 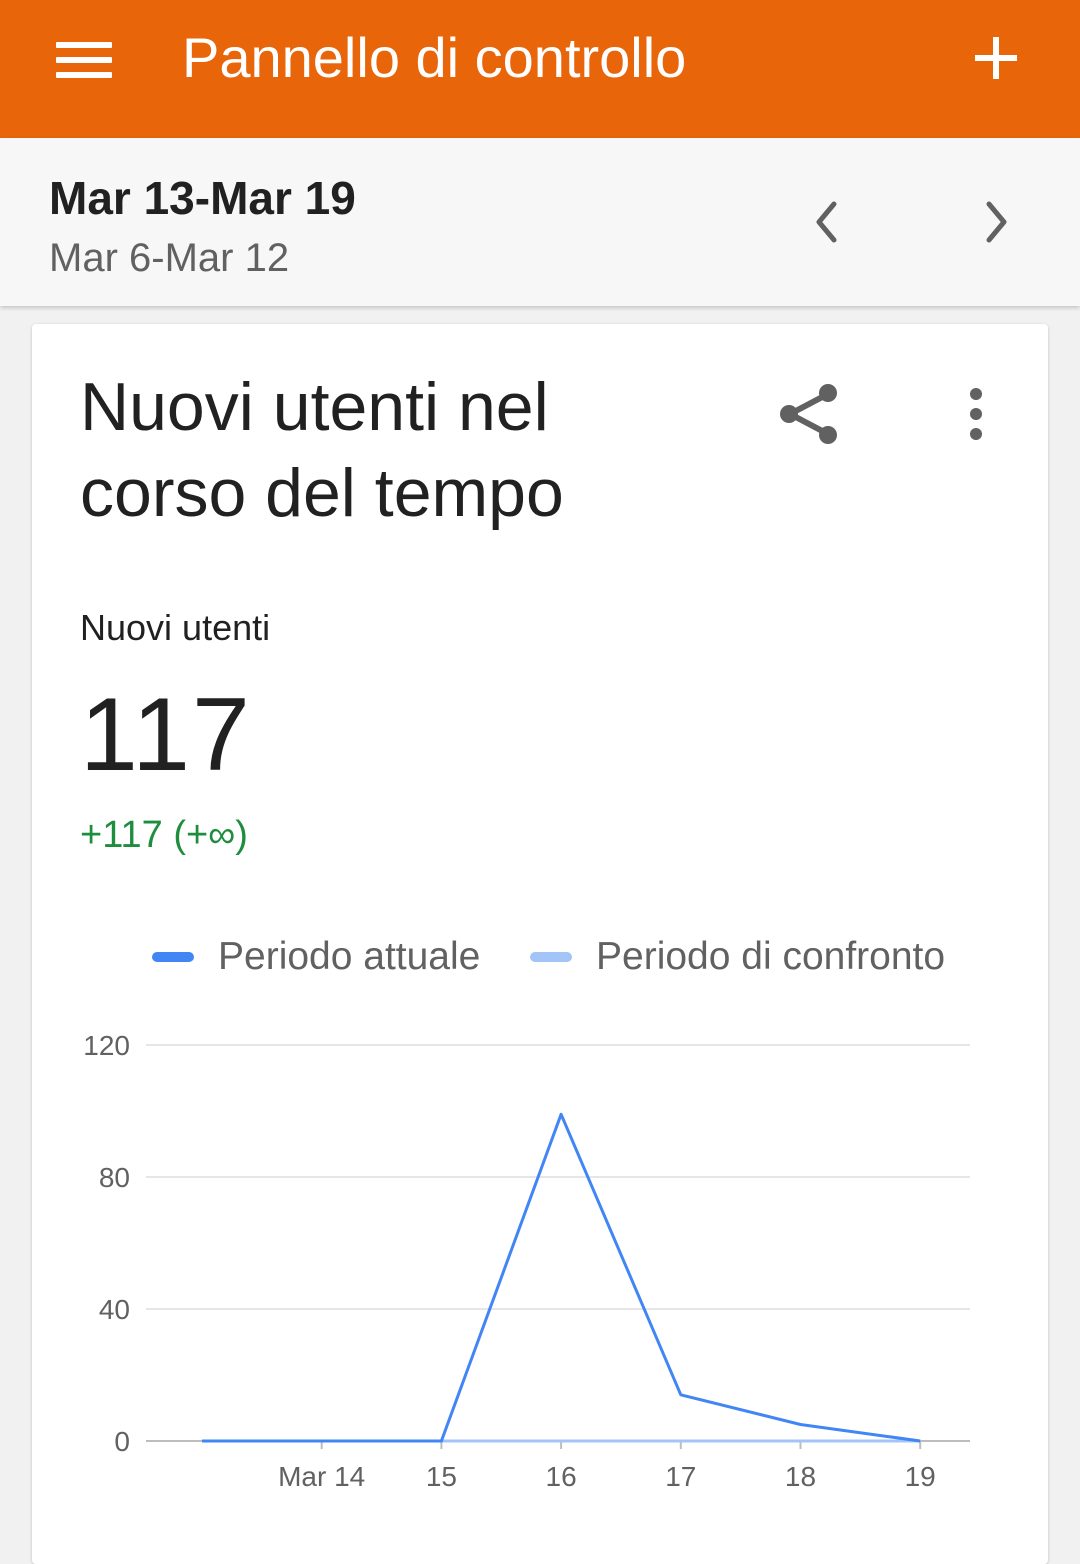 What do you see at coordinates (551, 957) in the screenshot?
I see `legend-swatch-comparison` at bounding box center [551, 957].